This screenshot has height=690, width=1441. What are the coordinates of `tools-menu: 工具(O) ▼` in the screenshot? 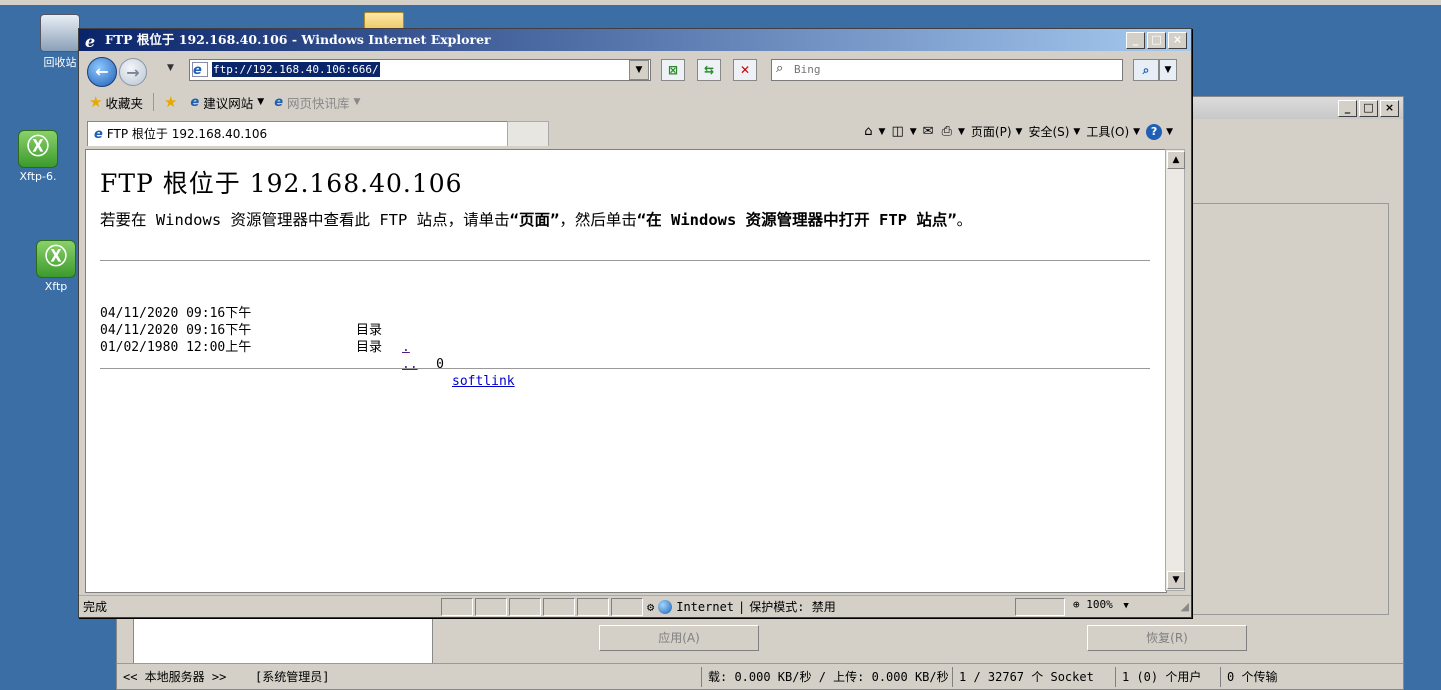 It's located at (1113, 131).